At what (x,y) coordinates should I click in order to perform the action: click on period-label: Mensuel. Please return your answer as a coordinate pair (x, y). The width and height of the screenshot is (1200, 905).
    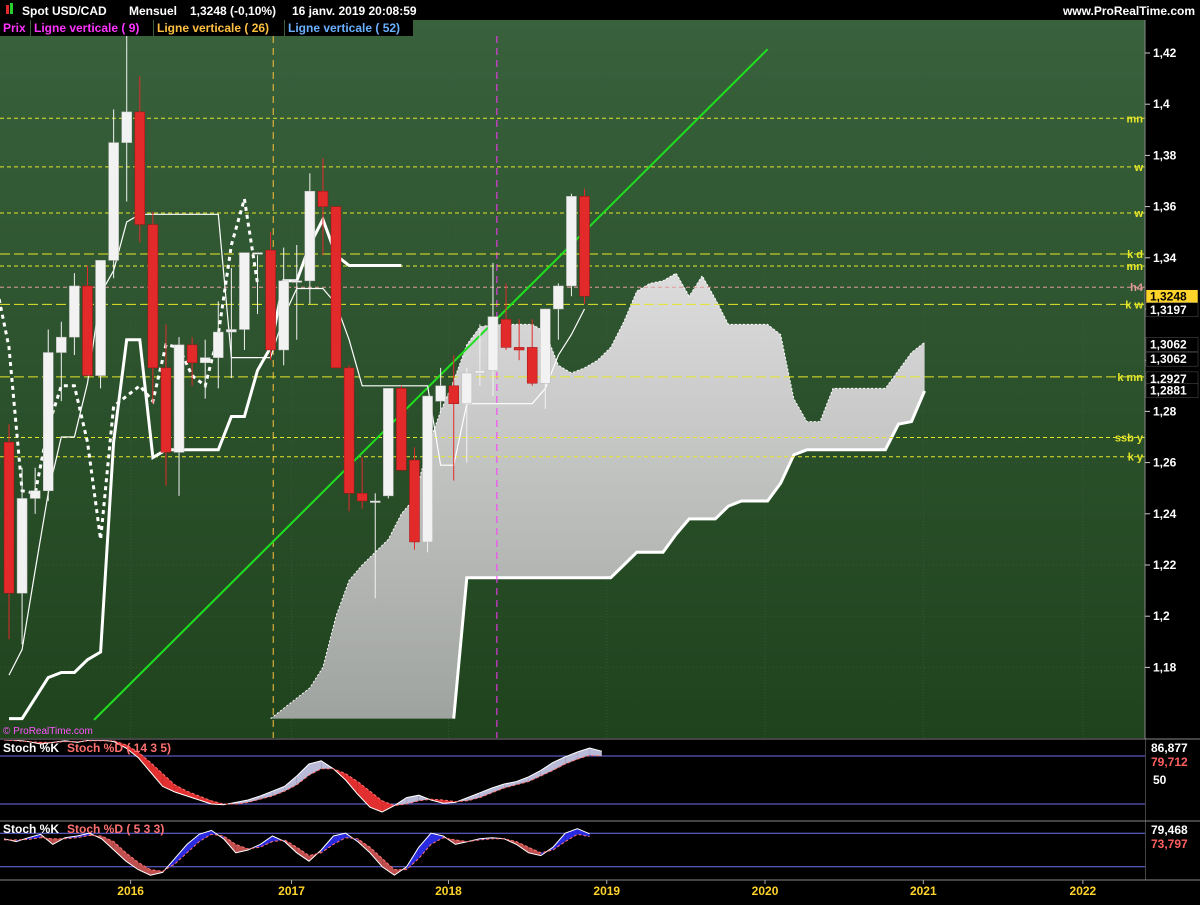
    Looking at the image, I should click on (153, 11).